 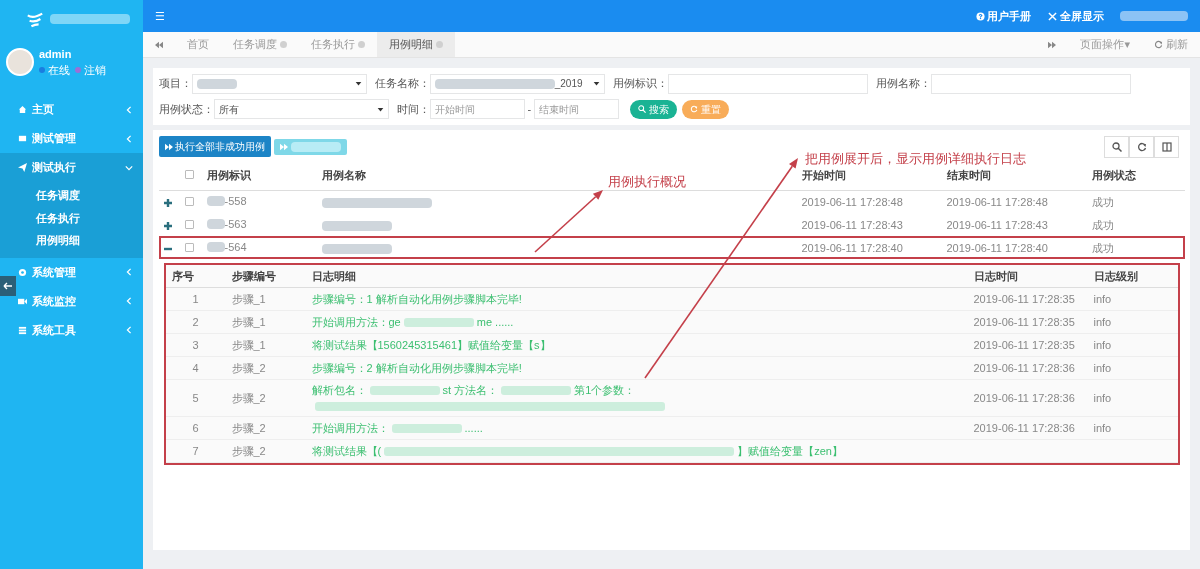 I want to click on page-tab: 首页, so click(x=198, y=44).